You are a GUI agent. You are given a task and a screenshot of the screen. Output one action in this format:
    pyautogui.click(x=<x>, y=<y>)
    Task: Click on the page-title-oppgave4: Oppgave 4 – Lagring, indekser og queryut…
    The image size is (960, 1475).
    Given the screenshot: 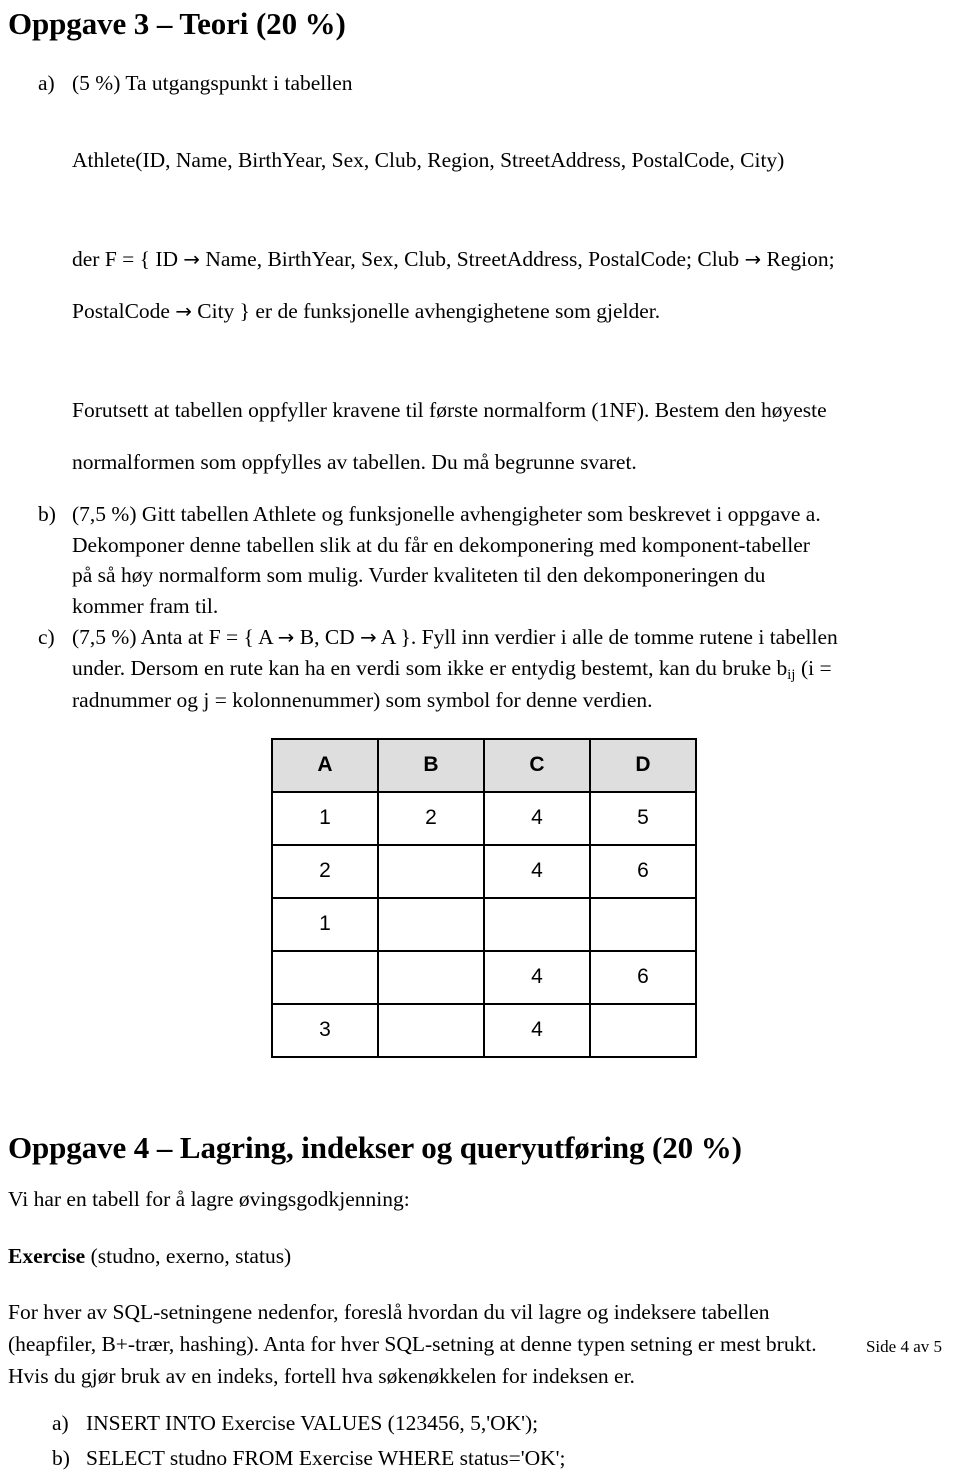 What is the action you would take?
    pyautogui.click(x=375, y=1147)
    